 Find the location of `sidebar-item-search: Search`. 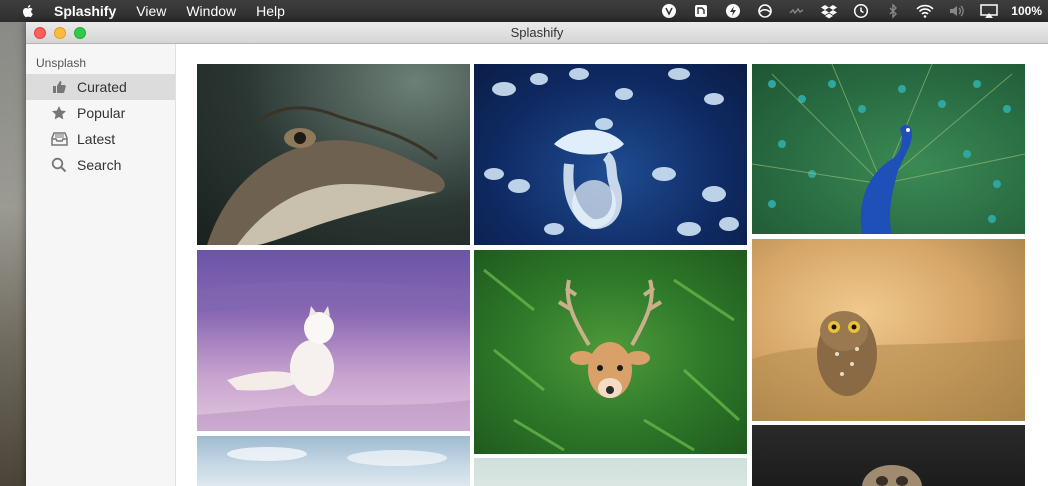

sidebar-item-search: Search is located at coordinates (100, 165).